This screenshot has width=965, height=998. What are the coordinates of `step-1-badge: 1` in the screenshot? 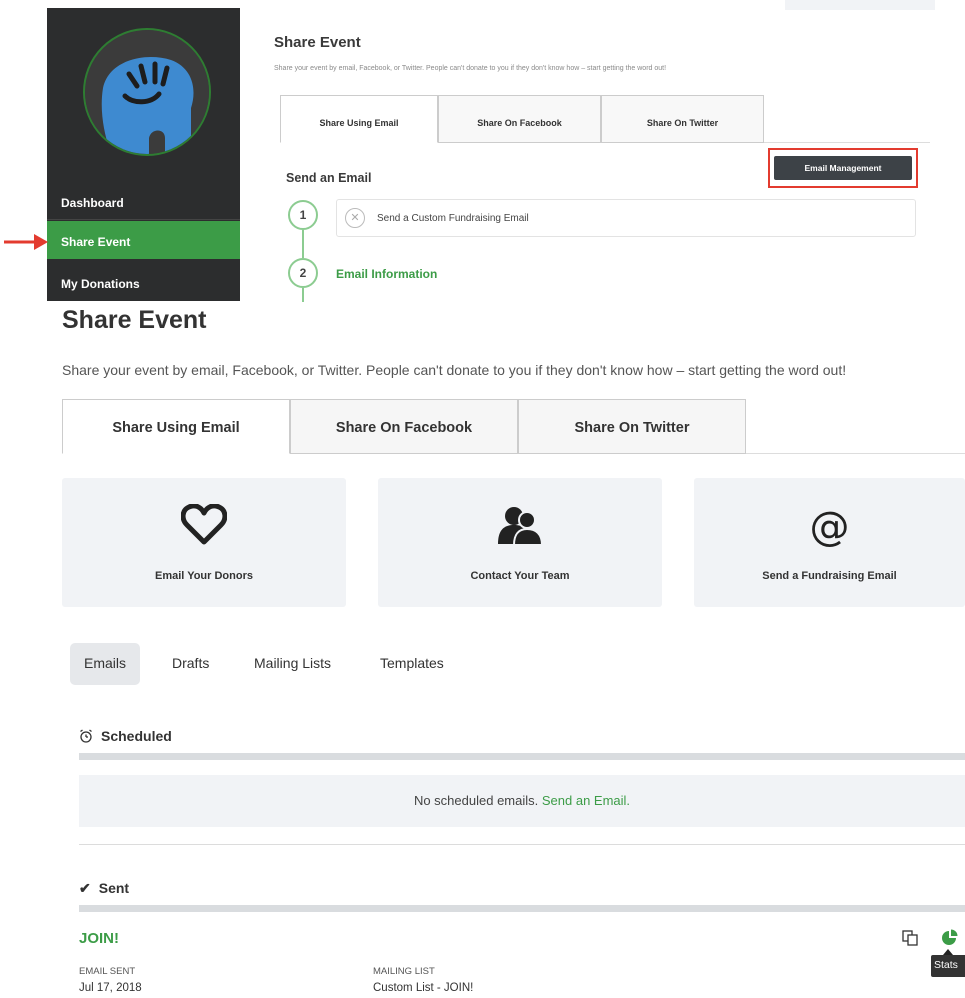 It's located at (303, 215).